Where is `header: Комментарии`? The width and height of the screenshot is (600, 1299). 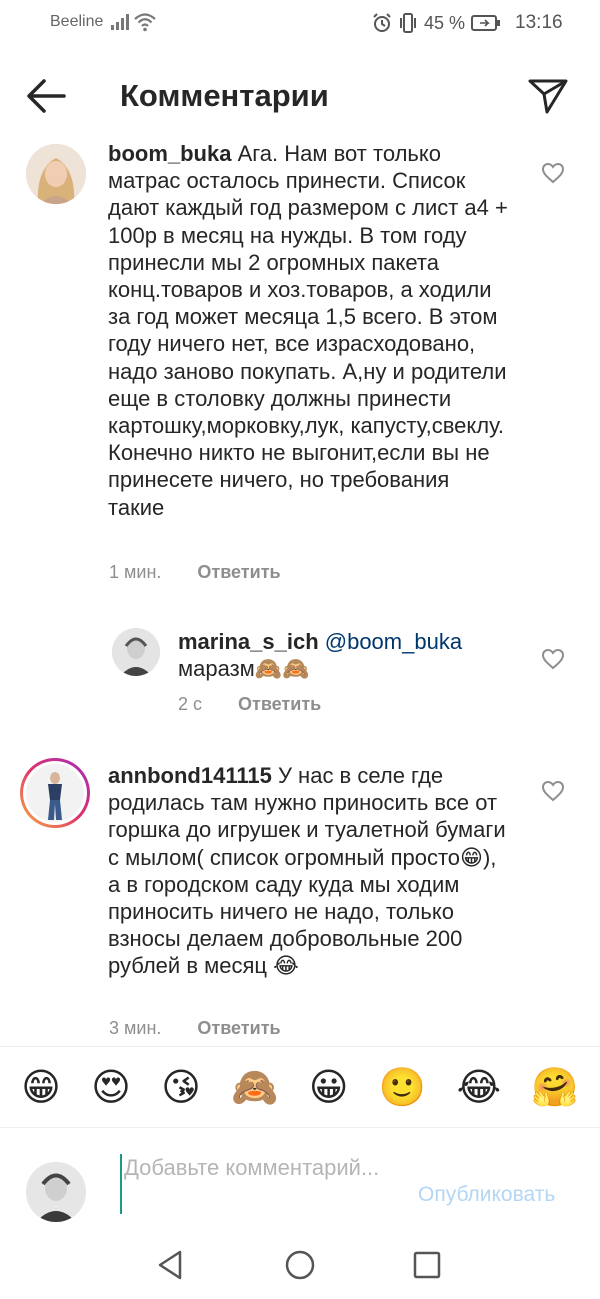 header: Комментарии is located at coordinates (300, 96).